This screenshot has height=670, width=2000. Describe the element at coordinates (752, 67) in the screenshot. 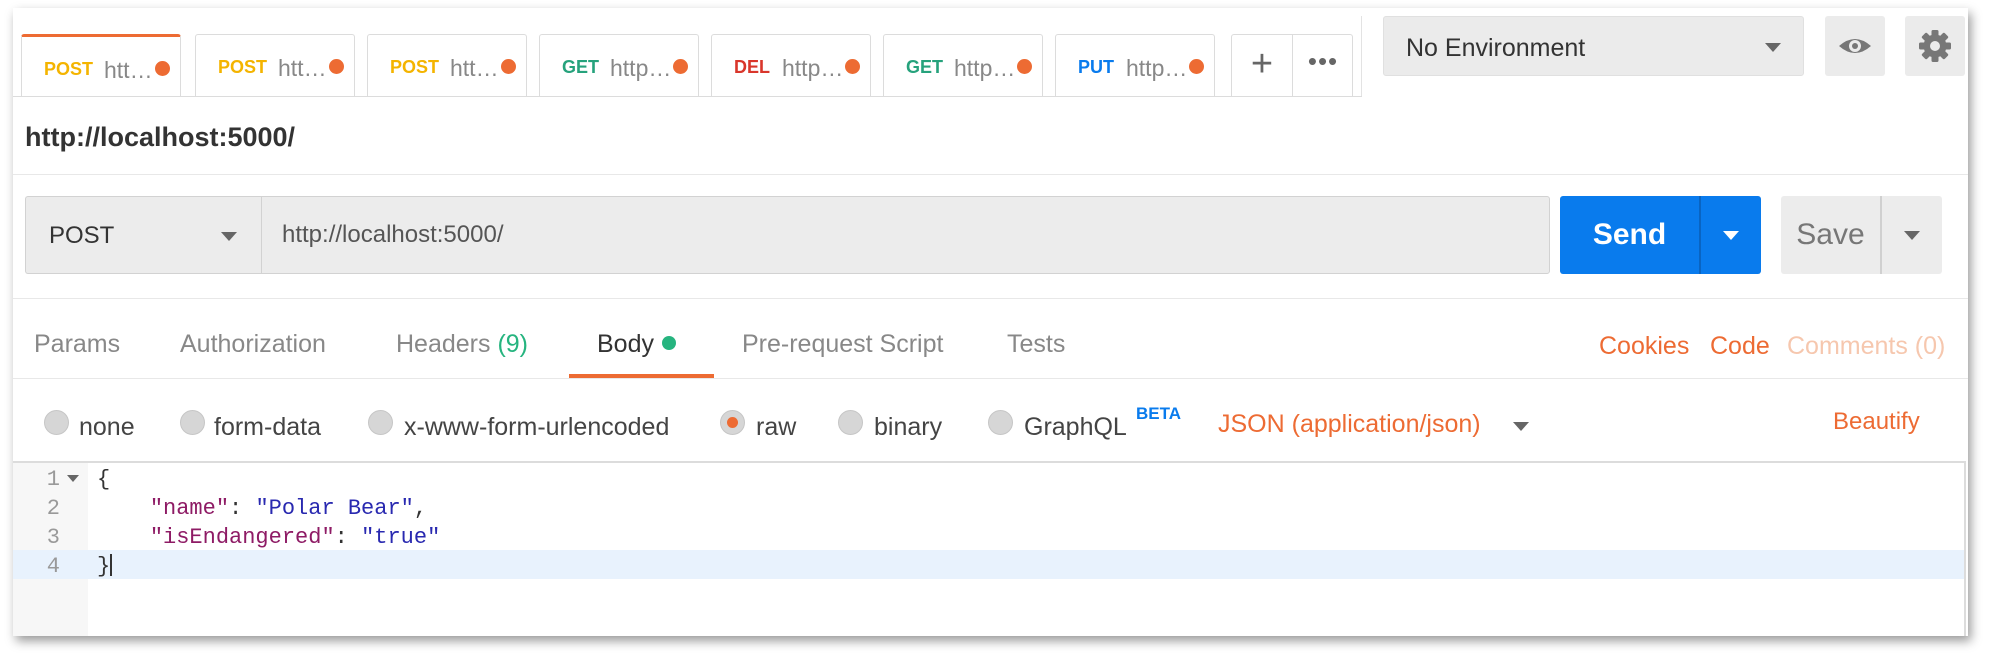

I see `tab-method: DEL` at that location.